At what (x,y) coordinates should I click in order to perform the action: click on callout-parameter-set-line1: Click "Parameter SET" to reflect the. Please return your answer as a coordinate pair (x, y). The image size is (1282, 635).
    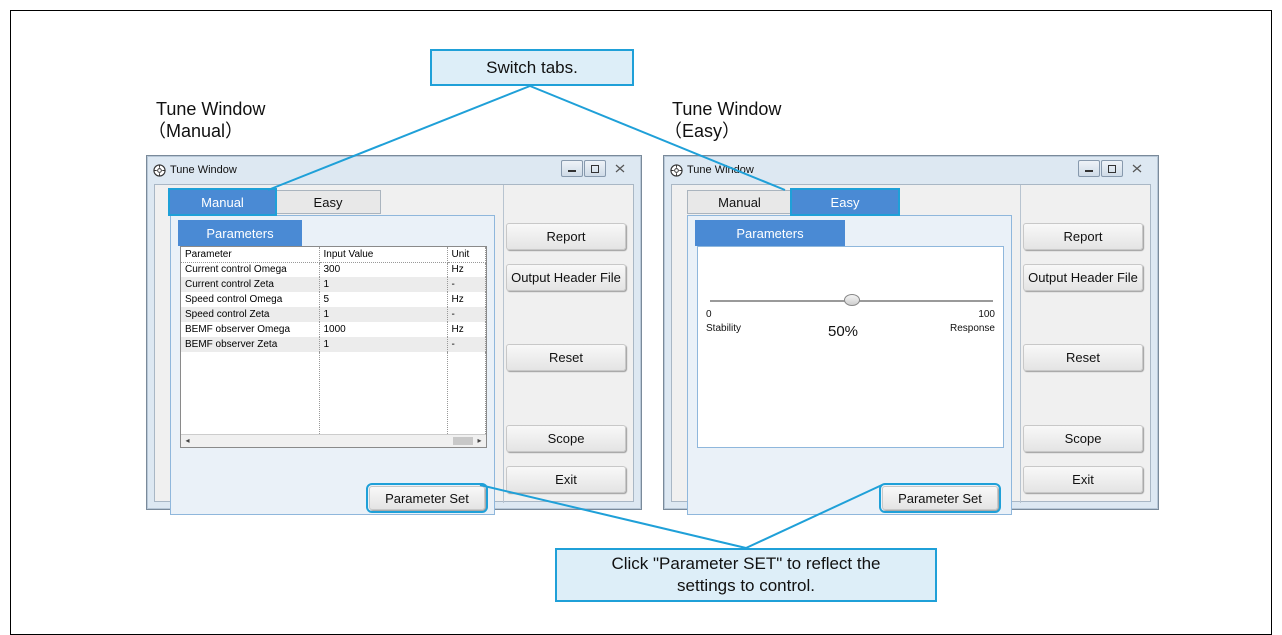
    Looking at the image, I should click on (746, 563).